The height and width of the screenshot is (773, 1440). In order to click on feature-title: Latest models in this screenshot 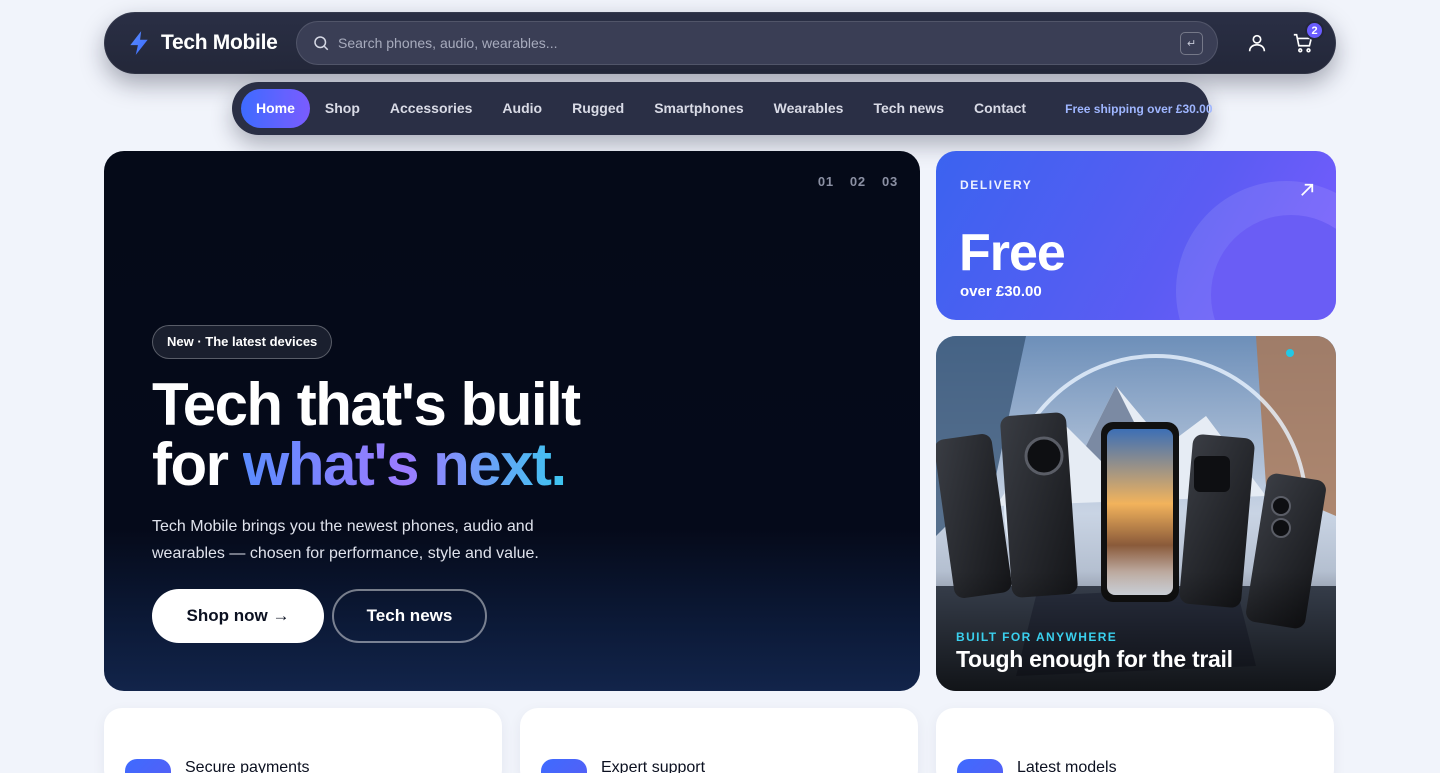, I will do `click(1067, 766)`.